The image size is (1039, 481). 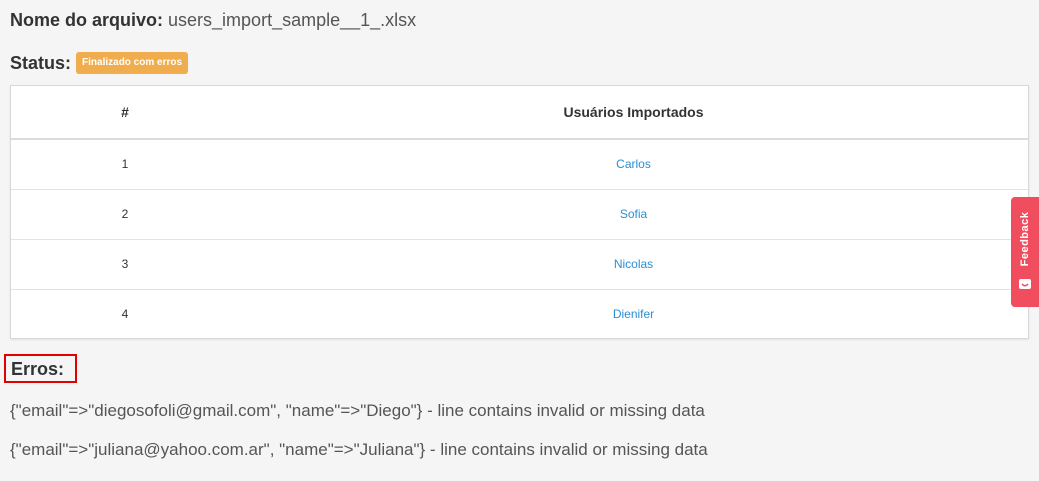 I want to click on errors-title: Erros:, so click(x=40, y=368).